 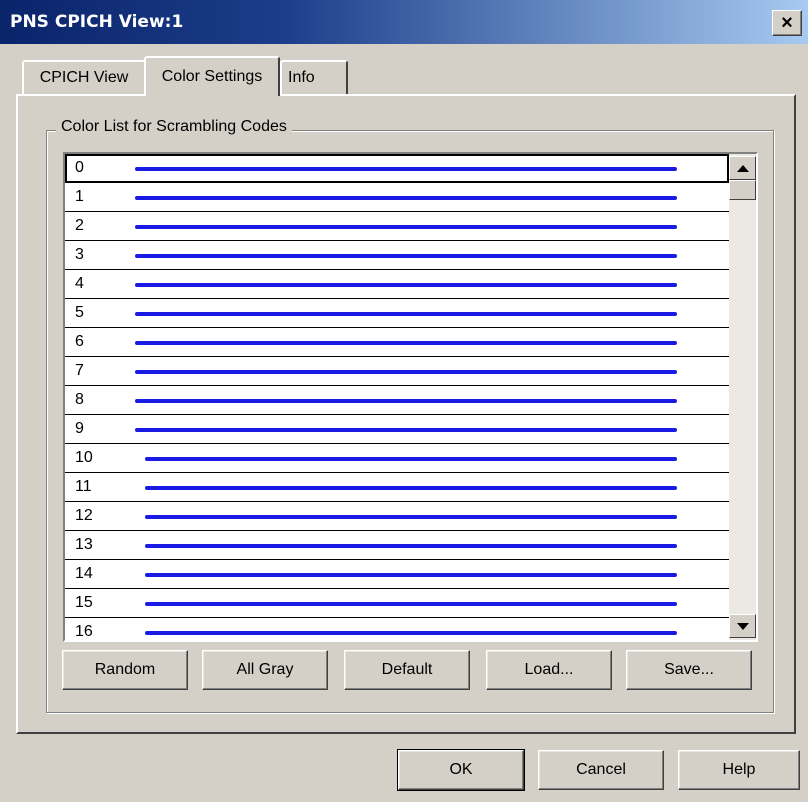 I want to click on tab-label: Color Settings, so click(x=212, y=76).